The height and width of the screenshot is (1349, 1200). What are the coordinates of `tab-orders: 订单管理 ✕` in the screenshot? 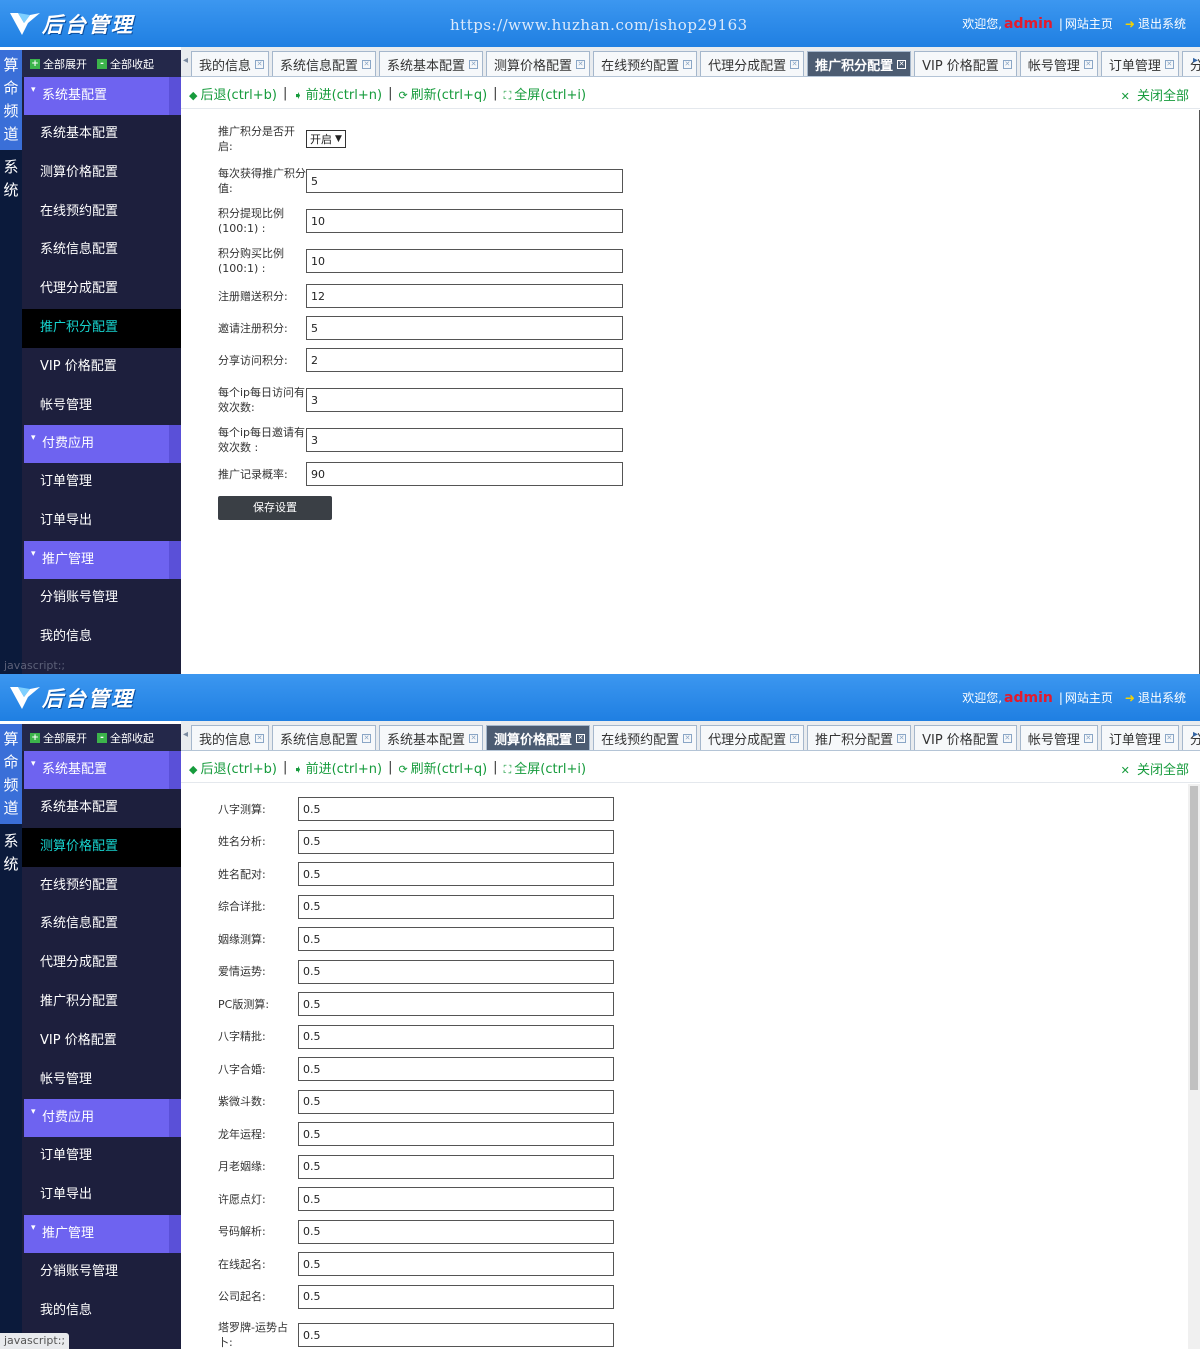 It's located at (1139, 737).